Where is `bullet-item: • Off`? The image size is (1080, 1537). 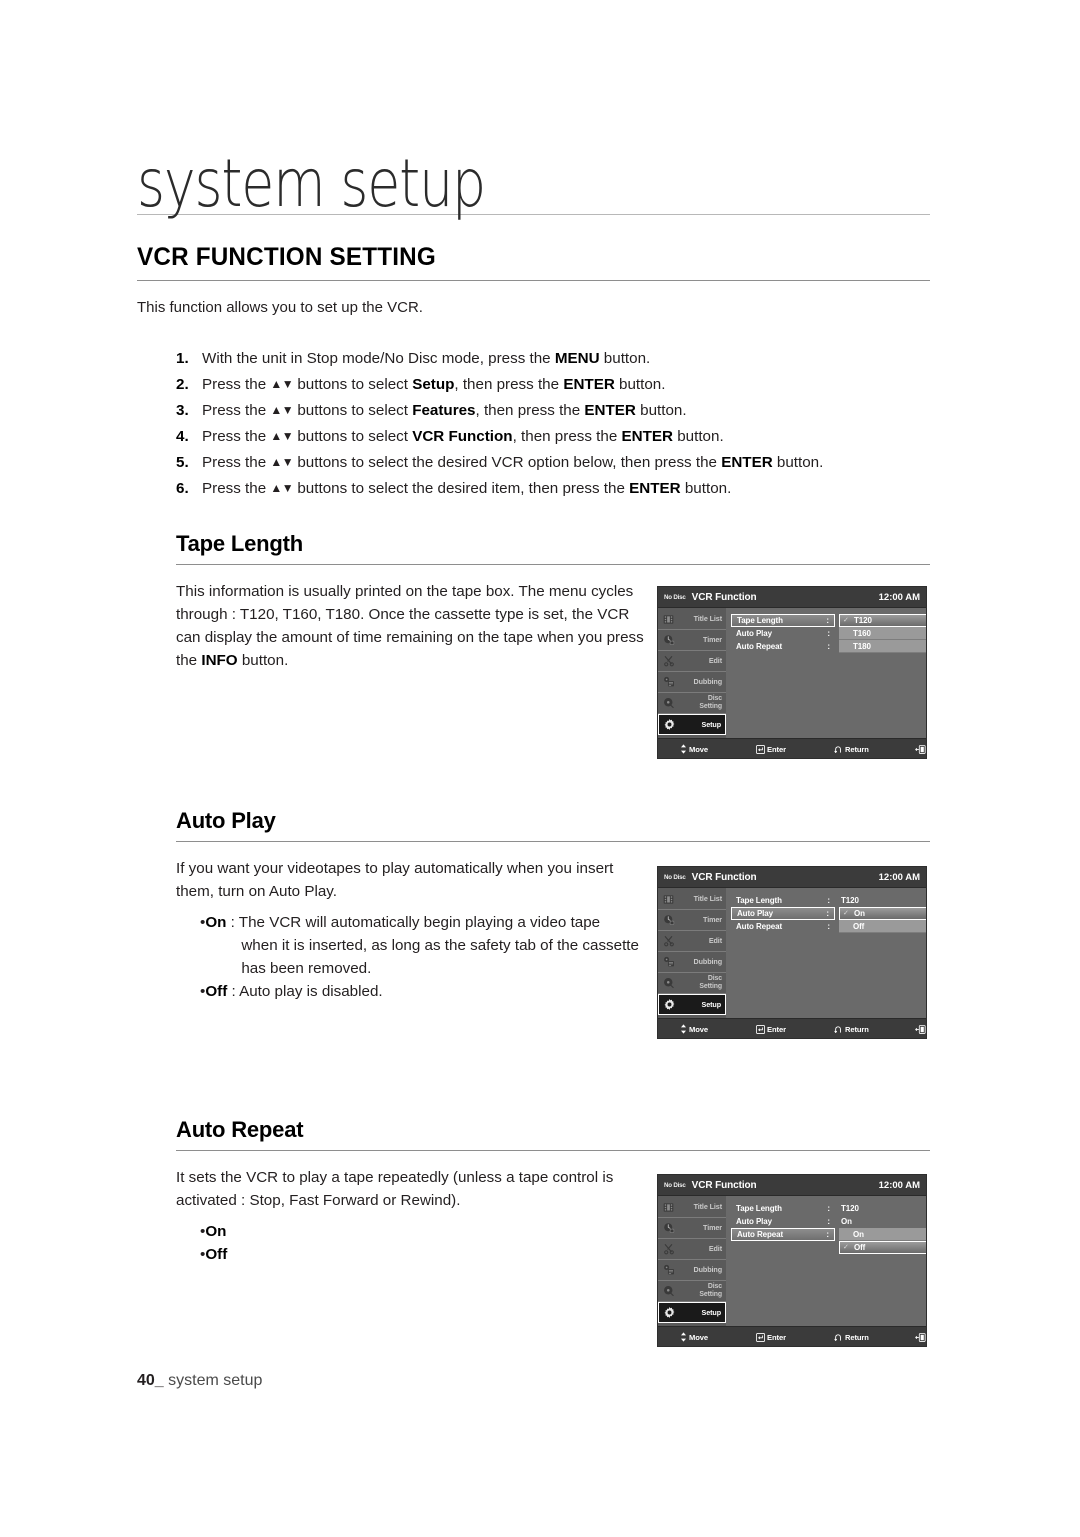
bullet-item: • Off is located at coordinates (411, 1254).